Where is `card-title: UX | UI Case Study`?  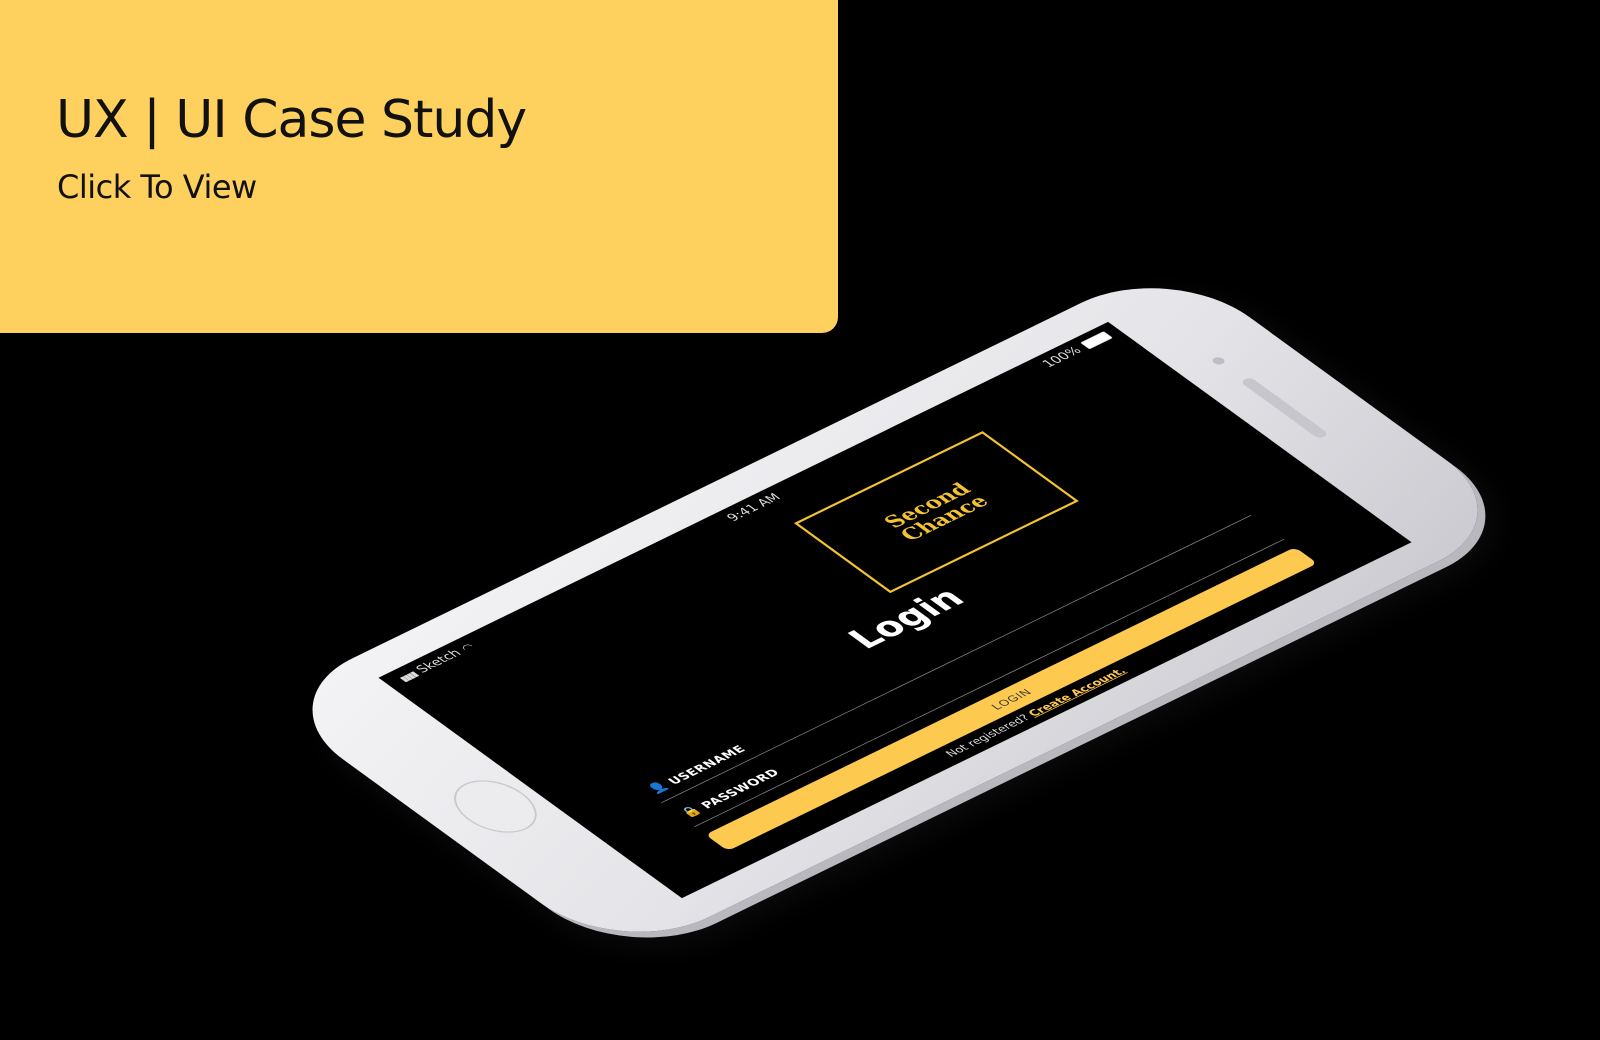 card-title: UX | UI Case Study is located at coordinates (291, 120).